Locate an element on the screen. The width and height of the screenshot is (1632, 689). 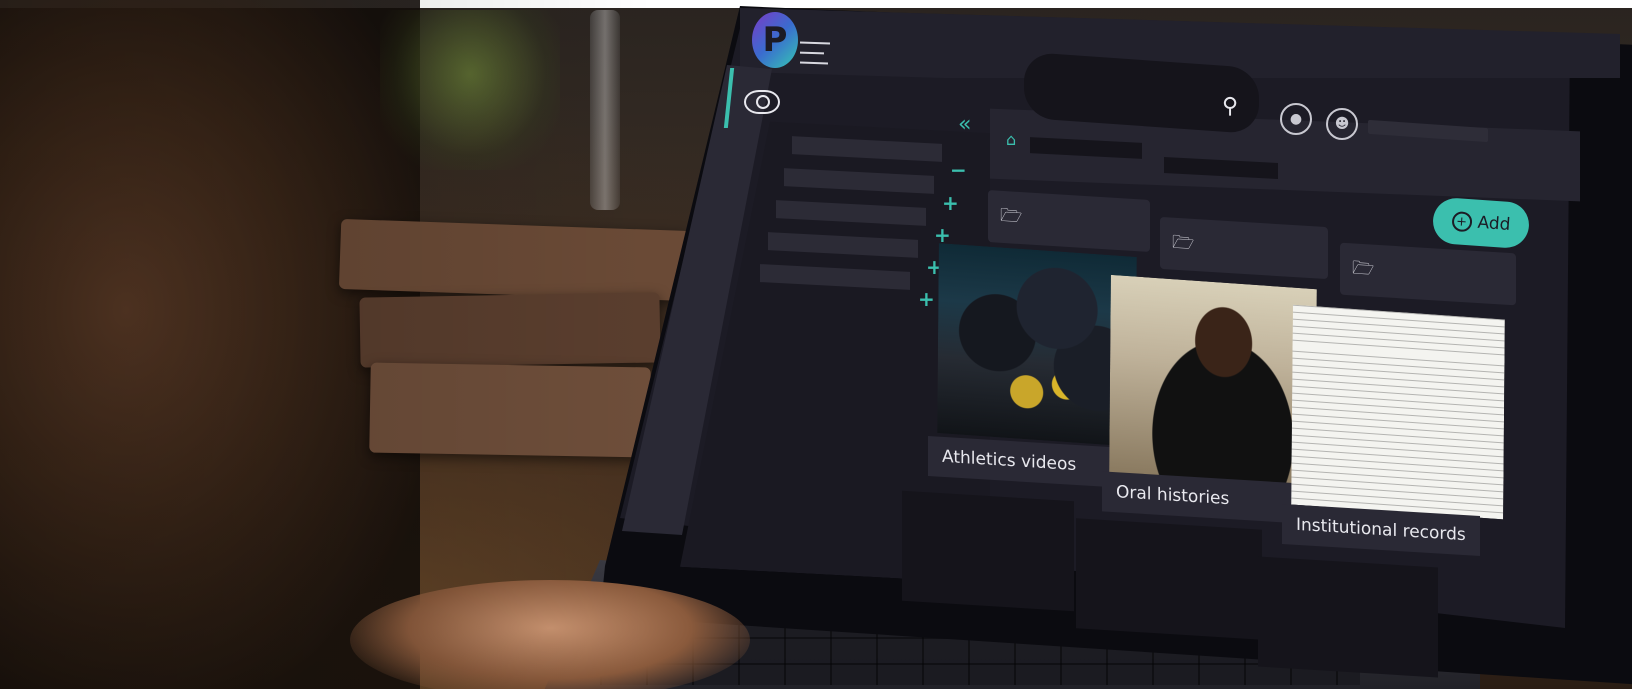
double-chevron-left-icon: « is located at coordinates (964, 124).